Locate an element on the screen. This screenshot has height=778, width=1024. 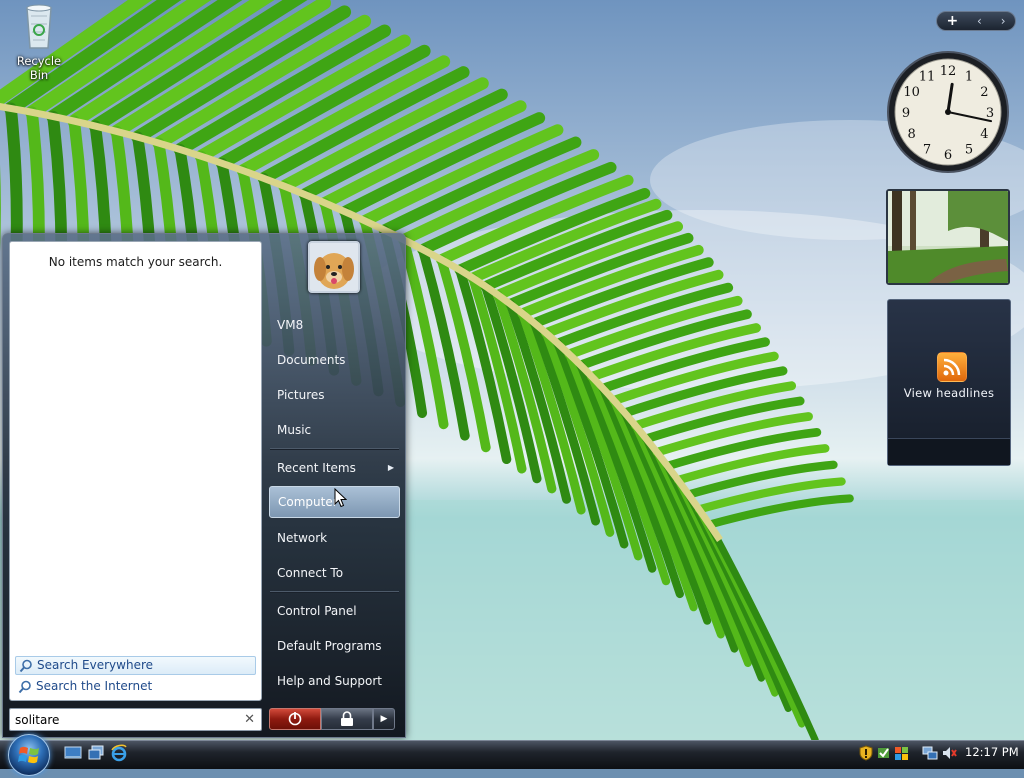
search-everywhere-label: Search Everywhere is located at coordinates (95, 665).